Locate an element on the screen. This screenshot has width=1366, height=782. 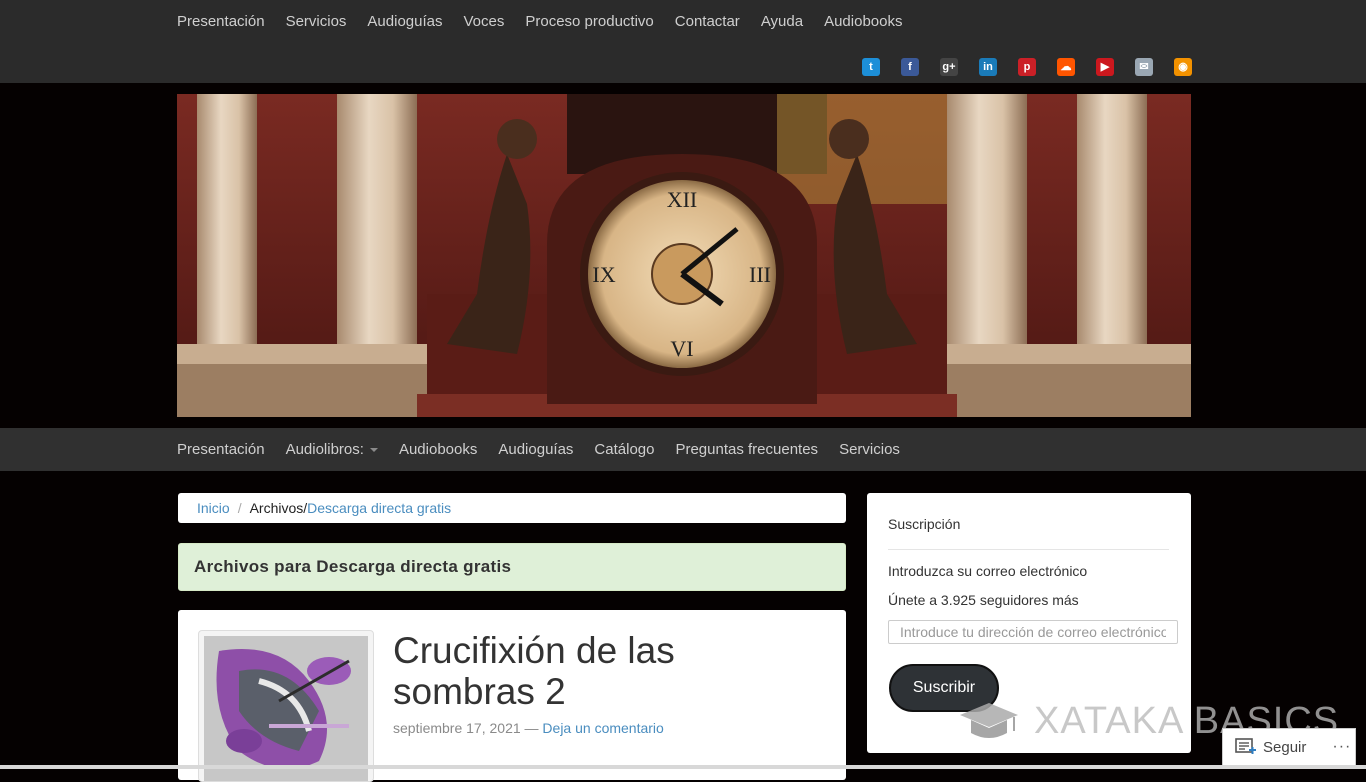
breadcrumb-archives: Archivos/ is located at coordinates (278, 508).